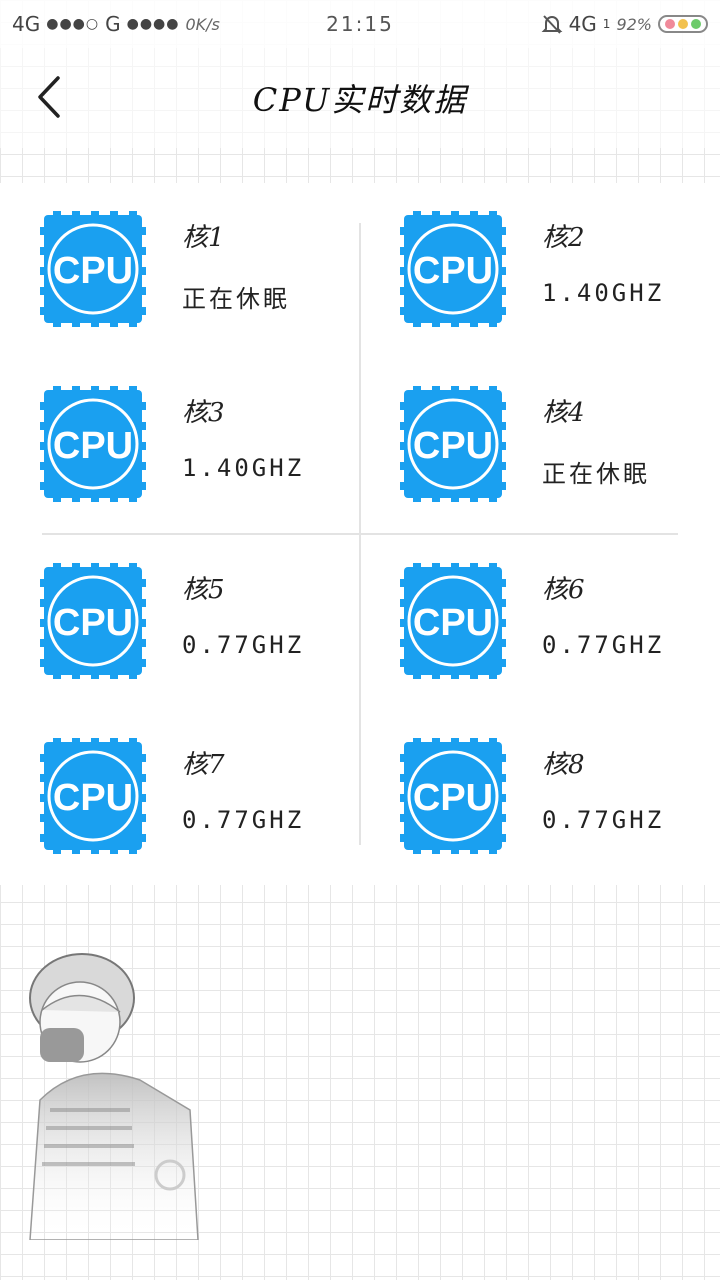  I want to click on background-character-illustration, so click(115, 1095).